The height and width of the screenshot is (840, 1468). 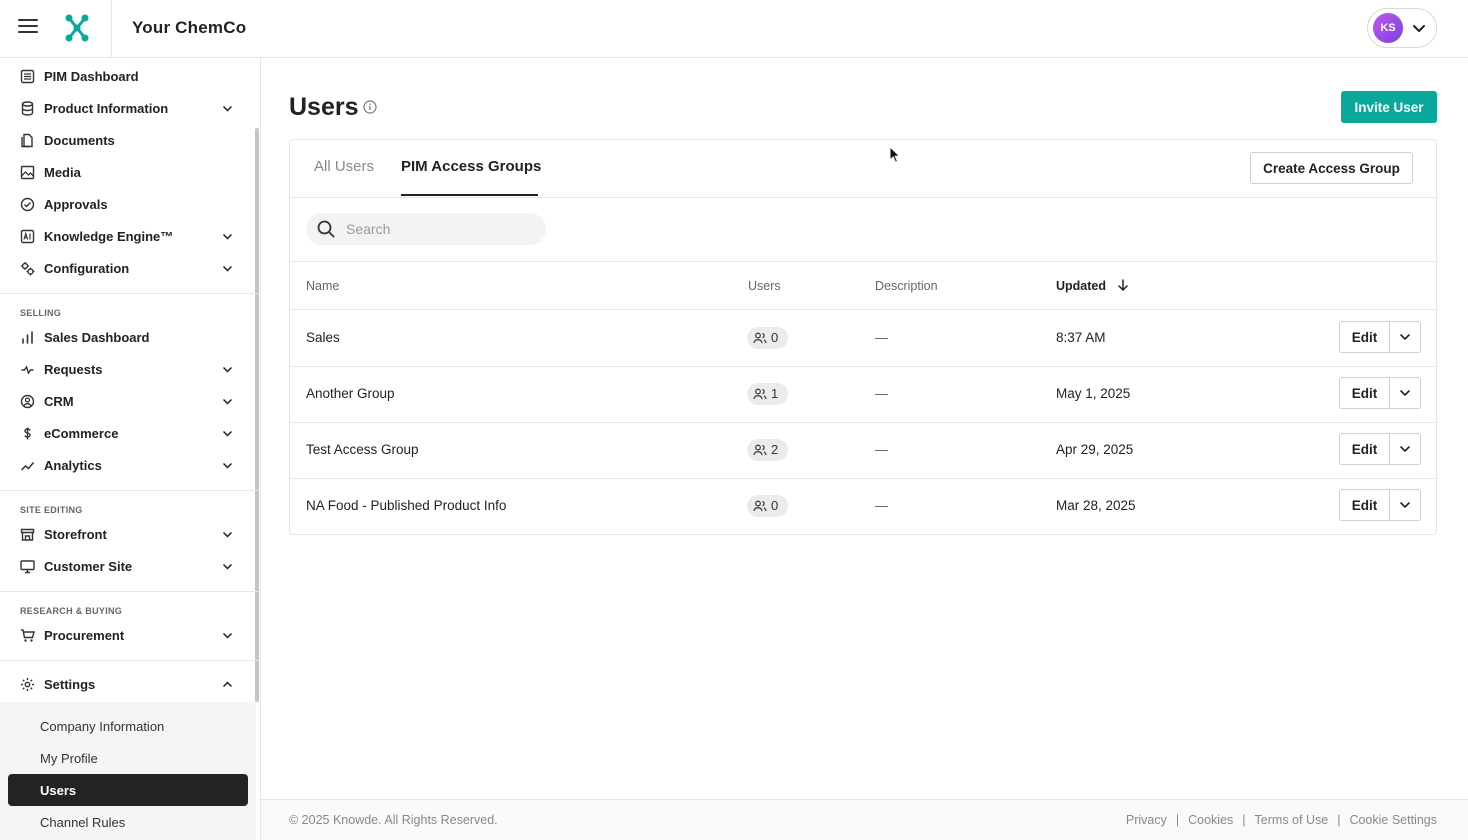 What do you see at coordinates (28, 635) in the screenshot?
I see `cart-icon` at bounding box center [28, 635].